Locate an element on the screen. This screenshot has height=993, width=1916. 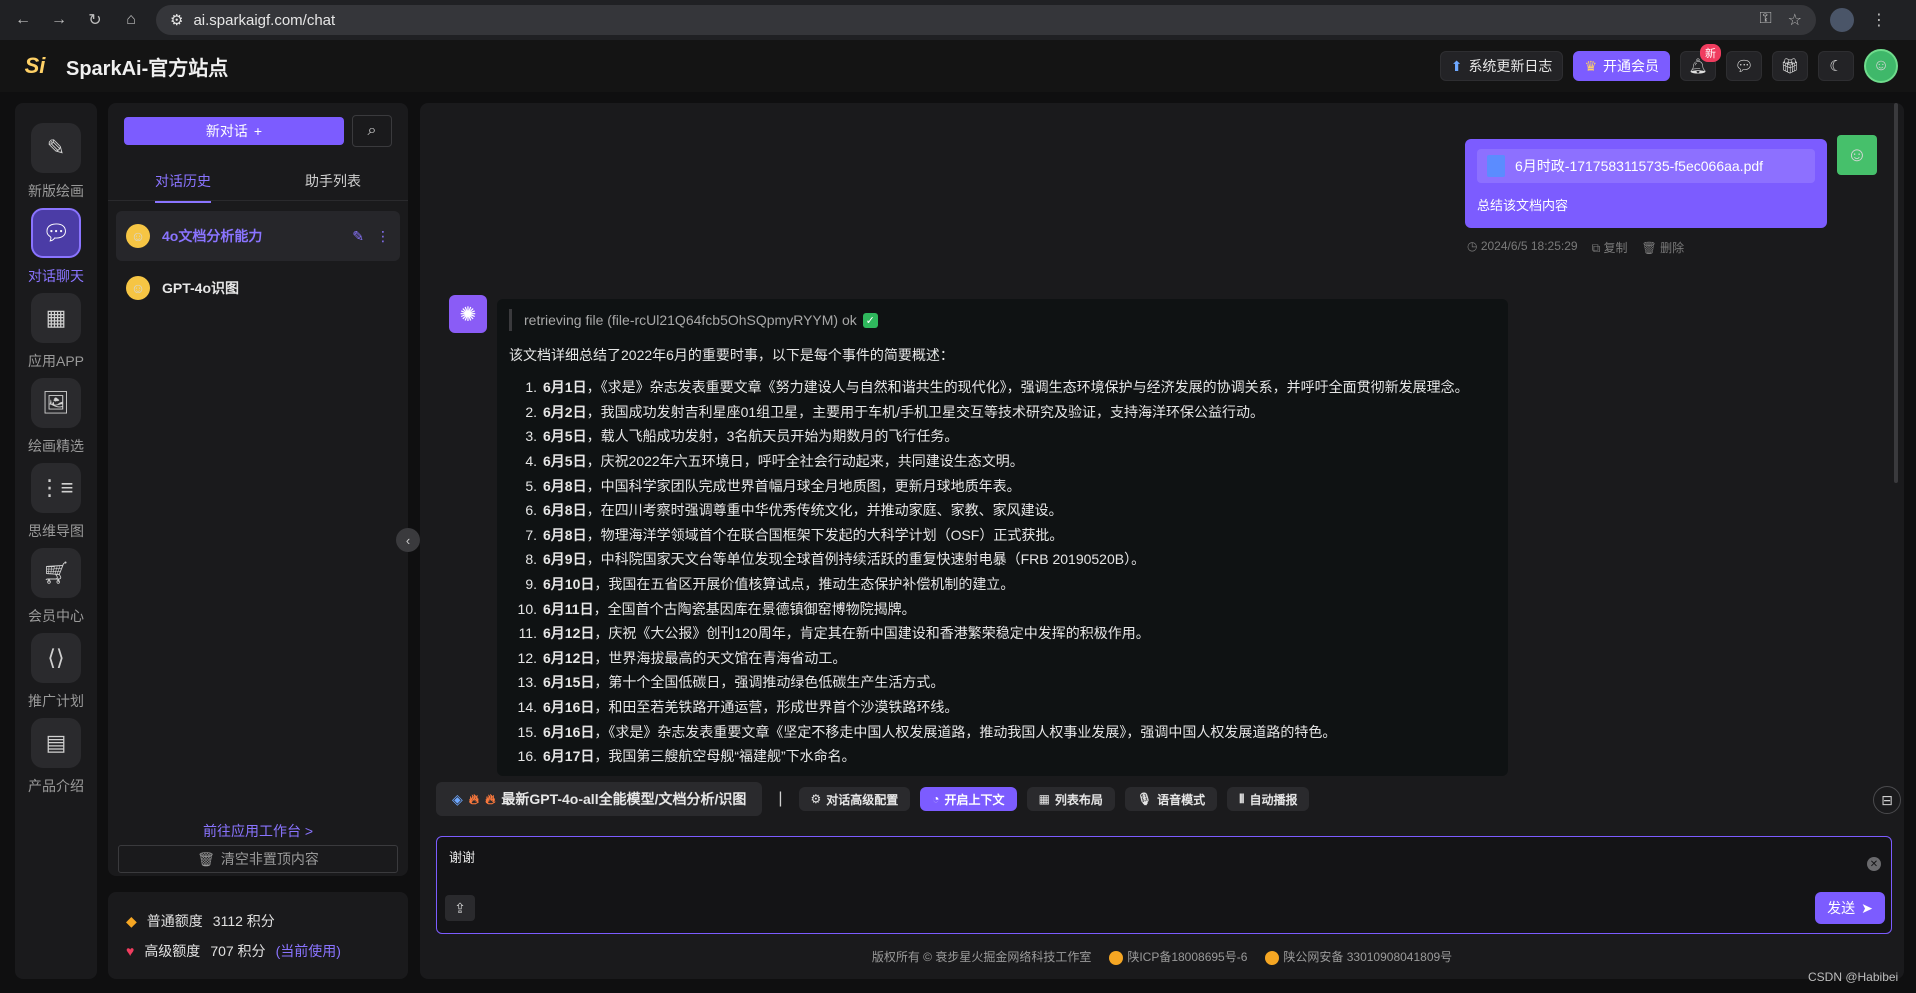
new-chat-button: 新对话 + is located at coordinates (234, 131).